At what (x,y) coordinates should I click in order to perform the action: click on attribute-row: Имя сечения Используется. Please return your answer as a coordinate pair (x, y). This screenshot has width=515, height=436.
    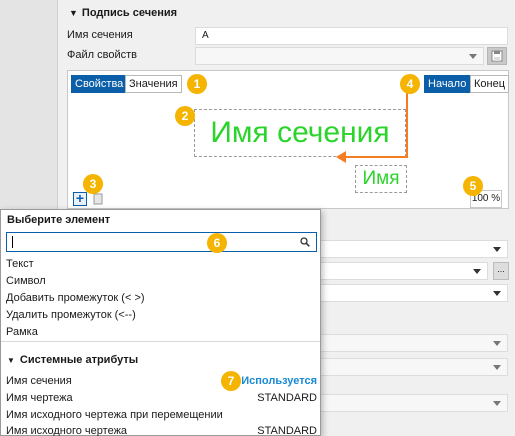
    Looking at the image, I should click on (161, 381).